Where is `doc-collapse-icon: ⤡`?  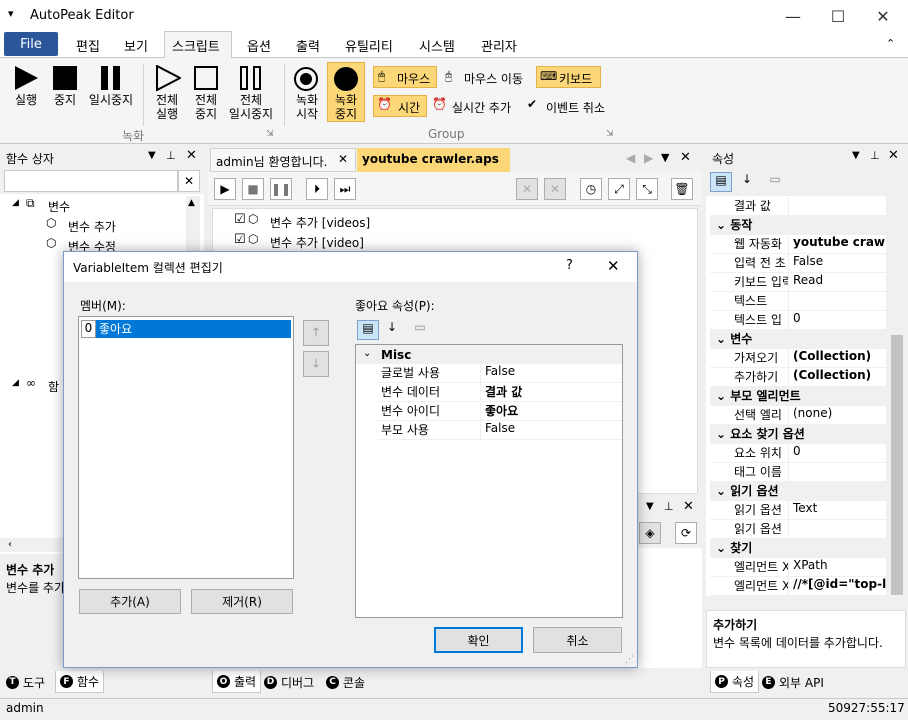 doc-collapse-icon: ⤡ is located at coordinates (647, 189).